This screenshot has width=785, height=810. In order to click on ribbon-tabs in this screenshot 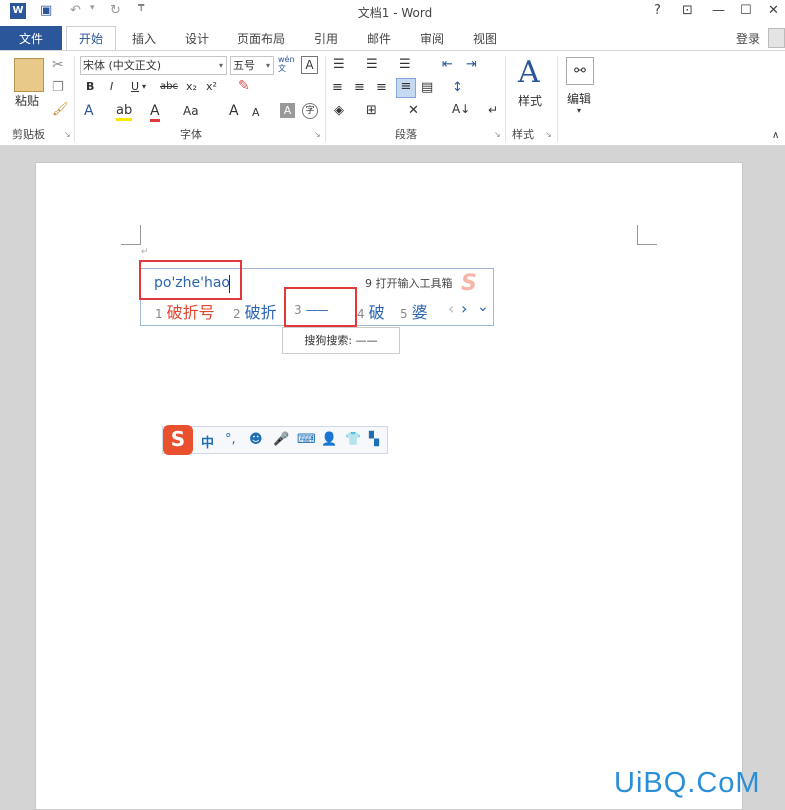, I will do `click(392, 37)`.